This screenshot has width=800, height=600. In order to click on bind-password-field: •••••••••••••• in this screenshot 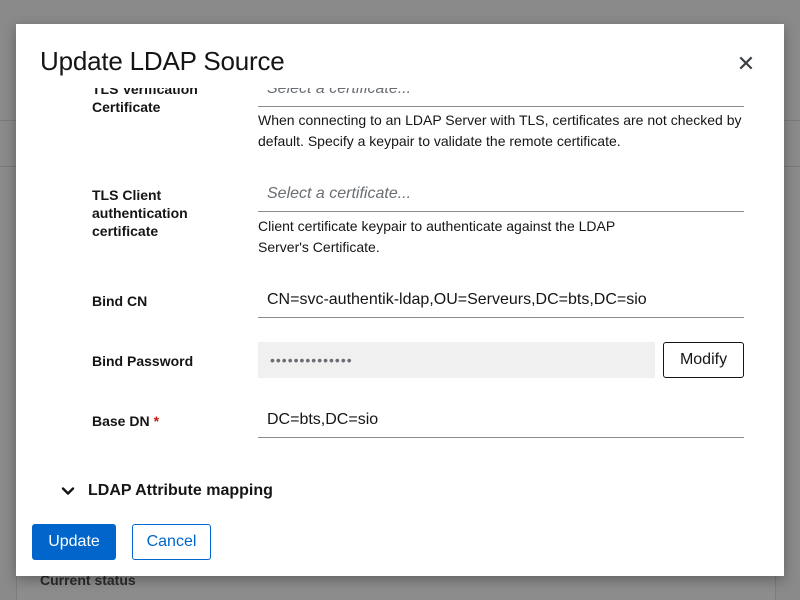, I will do `click(456, 360)`.